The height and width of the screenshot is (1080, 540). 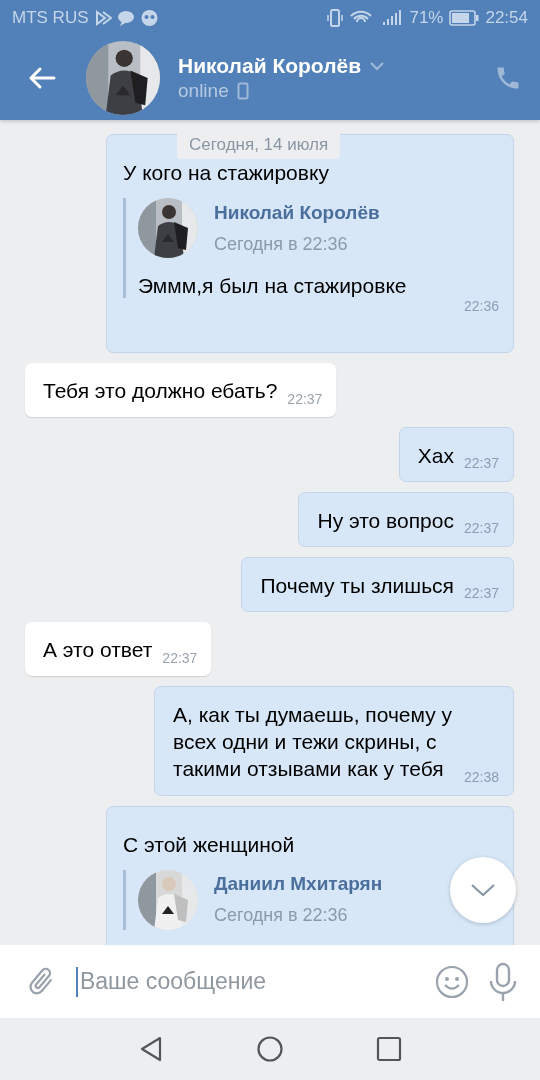 I want to click on battery-percent: 71%, so click(x=426, y=18).